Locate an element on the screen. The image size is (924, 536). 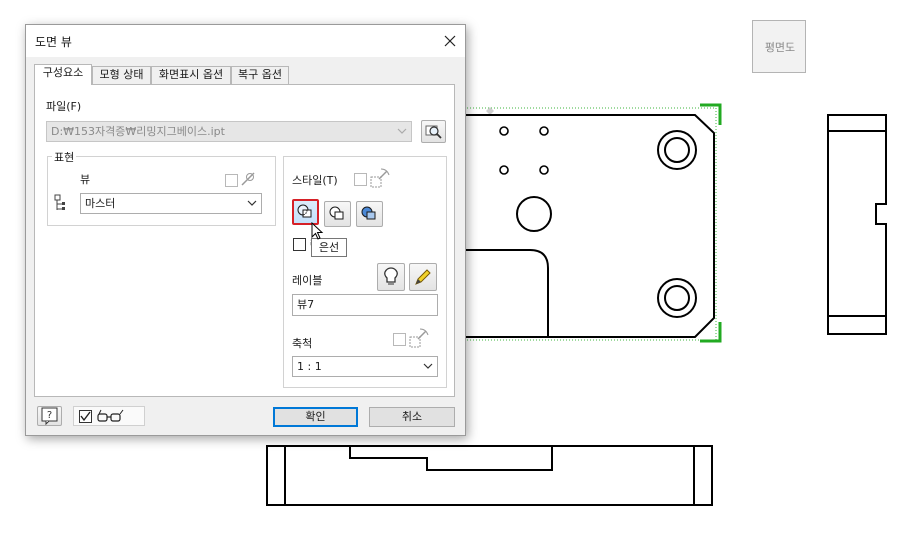
file-label: 파일(F) is located at coordinates (64, 106).